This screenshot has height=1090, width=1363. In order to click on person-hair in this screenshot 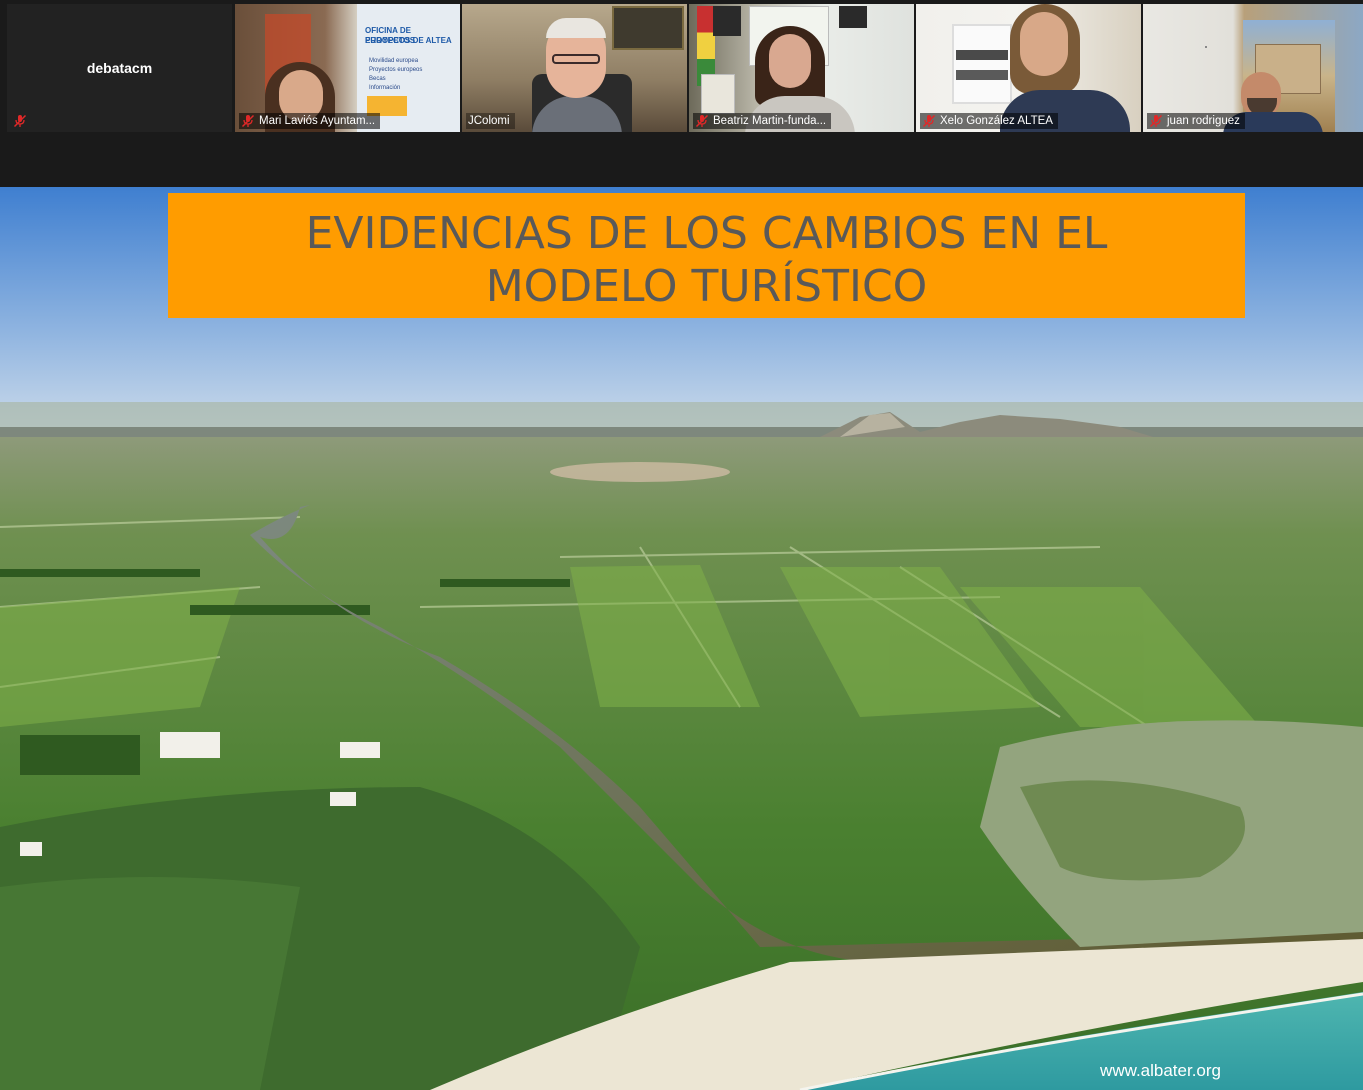, I will do `click(576, 28)`.